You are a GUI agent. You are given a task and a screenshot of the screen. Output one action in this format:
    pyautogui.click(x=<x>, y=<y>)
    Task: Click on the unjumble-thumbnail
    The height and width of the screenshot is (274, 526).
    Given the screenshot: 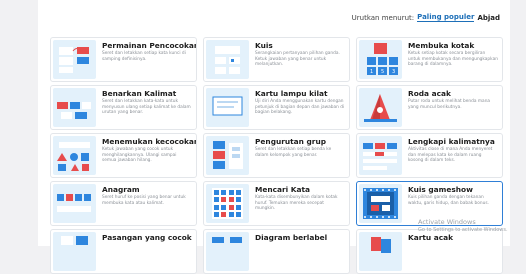 What is the action you would take?
    pyautogui.click(x=74, y=107)
    